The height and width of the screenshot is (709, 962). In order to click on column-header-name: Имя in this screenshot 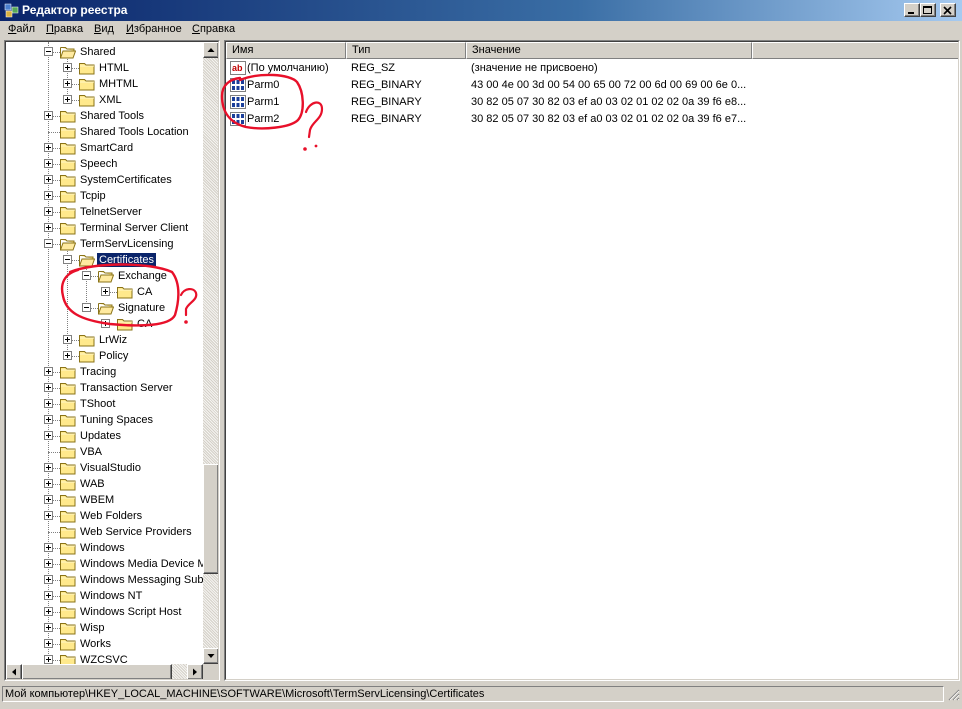, I will do `click(286, 50)`.